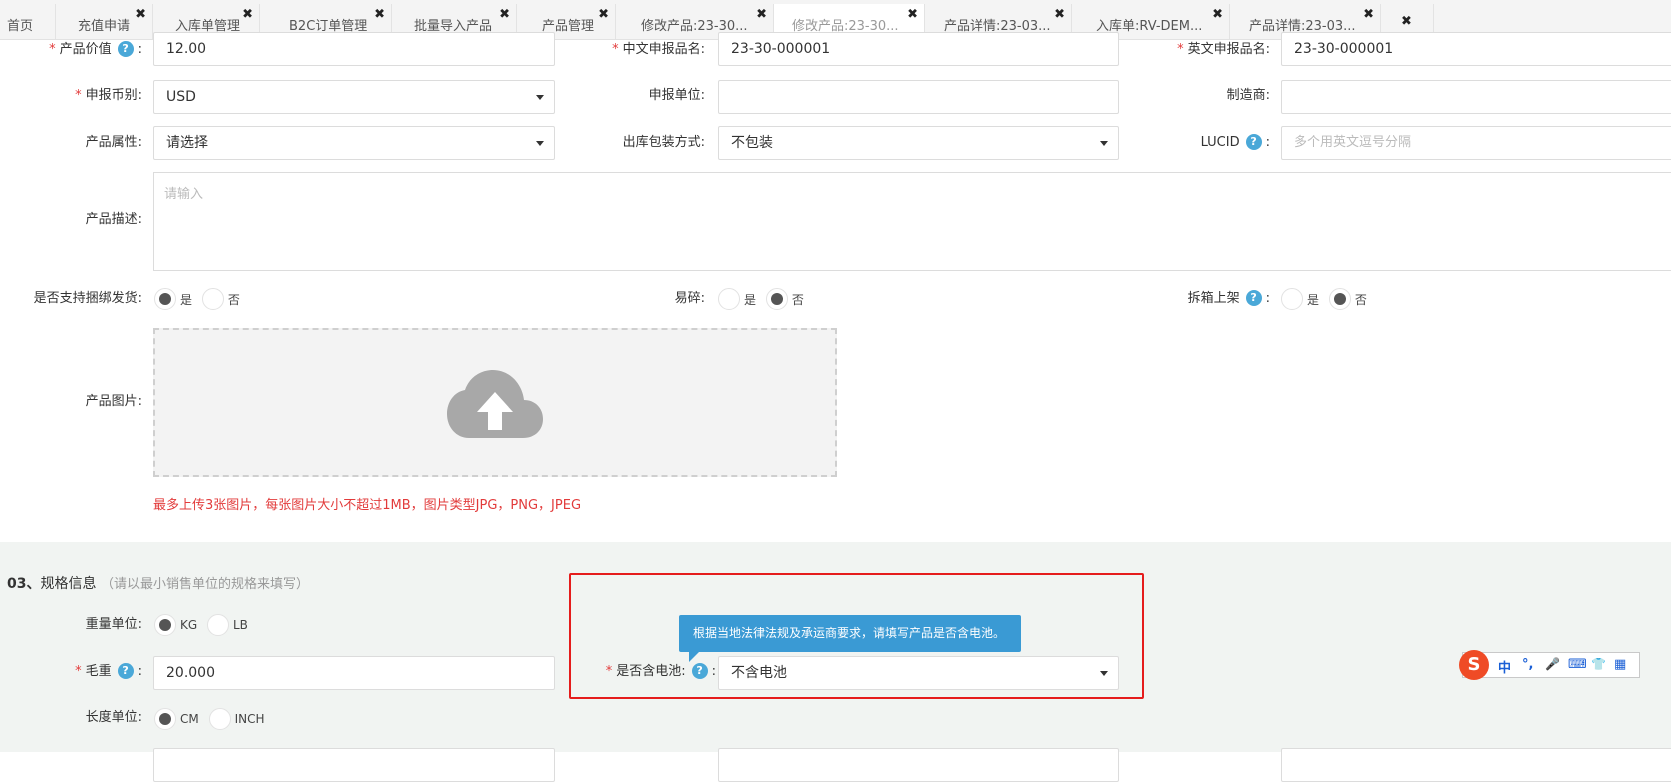 The height and width of the screenshot is (782, 1671). I want to click on attribute-value: 请选择, so click(187, 143).